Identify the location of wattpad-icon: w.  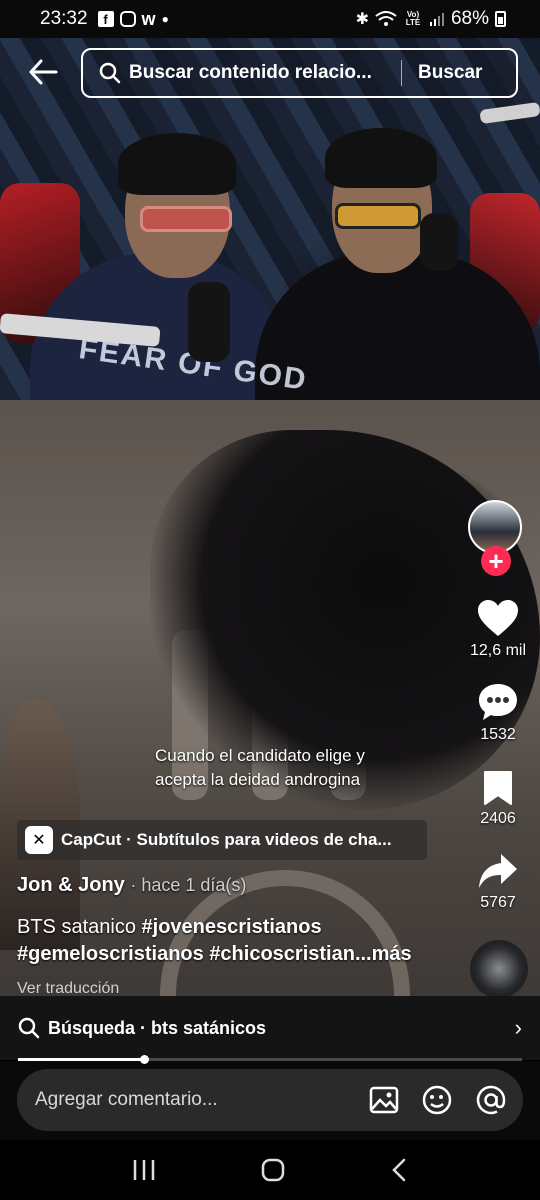
(148, 18).